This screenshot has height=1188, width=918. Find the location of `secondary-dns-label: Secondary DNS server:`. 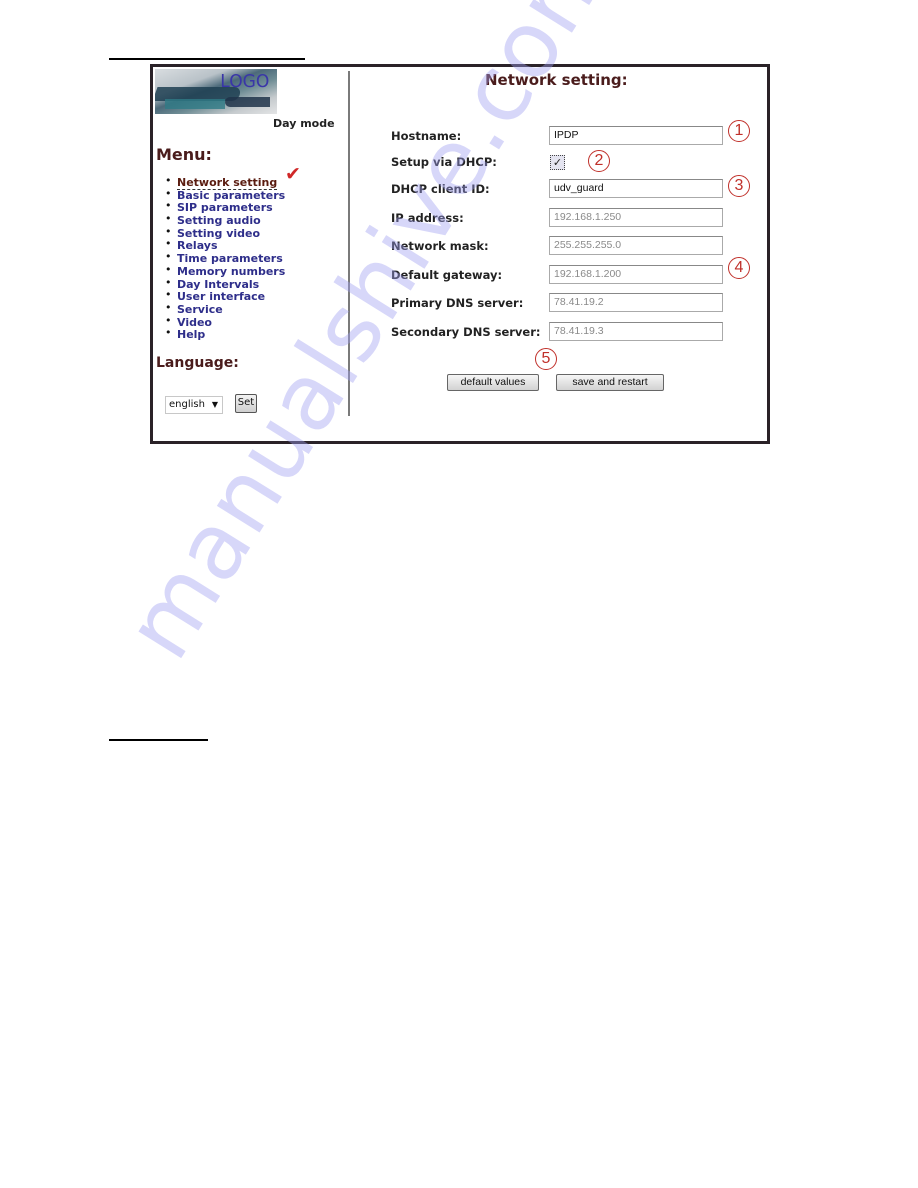

secondary-dns-label: Secondary DNS server: is located at coordinates (466, 332).